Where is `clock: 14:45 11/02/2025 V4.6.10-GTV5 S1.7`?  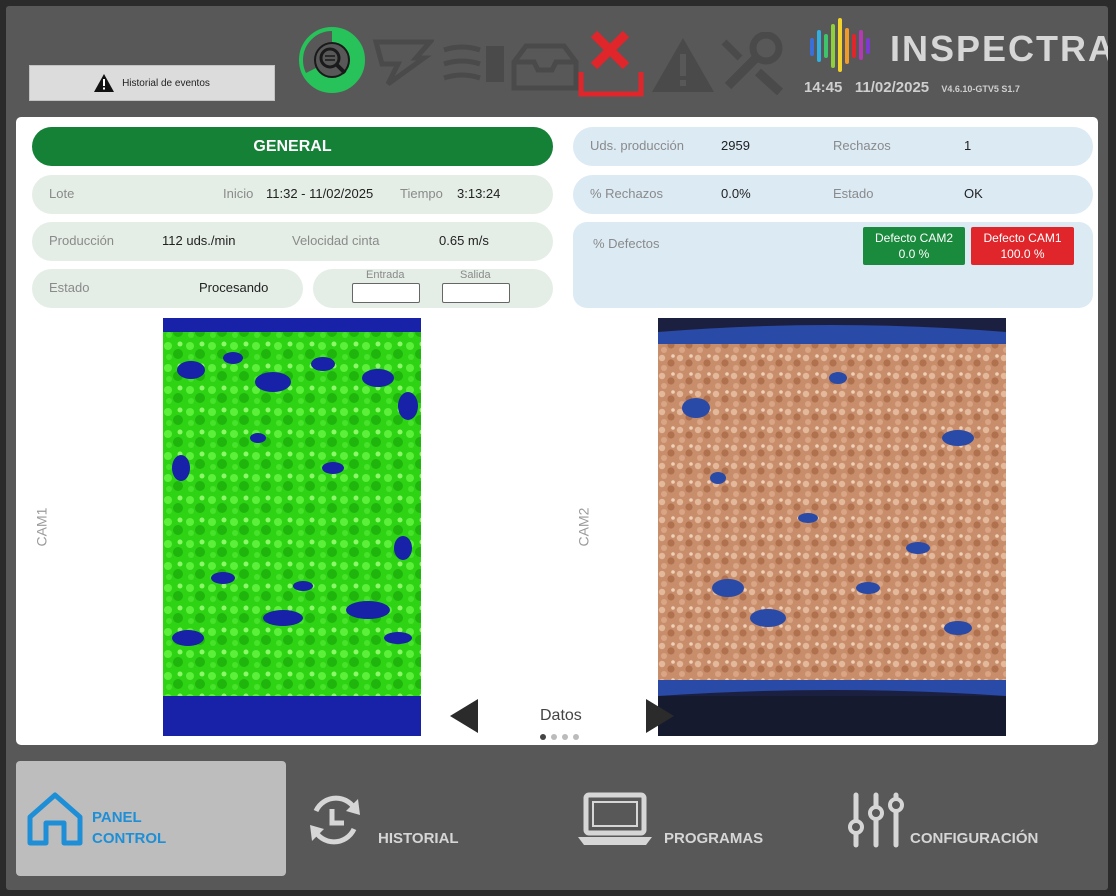 clock: 14:45 11/02/2025 V4.6.10-GTV5 S1.7 is located at coordinates (912, 87).